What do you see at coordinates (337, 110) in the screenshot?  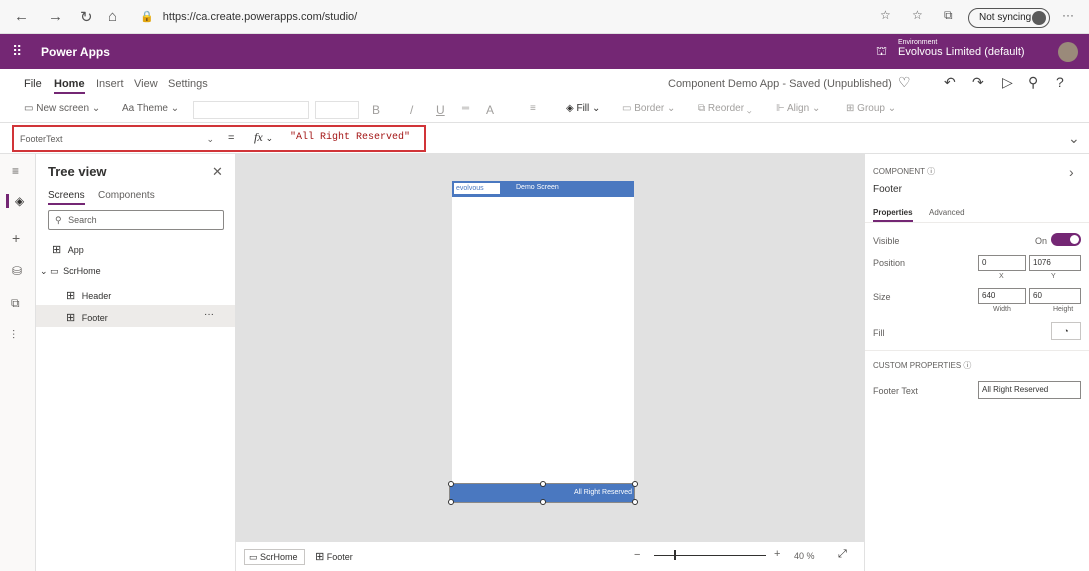 I see `font-size-dropdown` at bounding box center [337, 110].